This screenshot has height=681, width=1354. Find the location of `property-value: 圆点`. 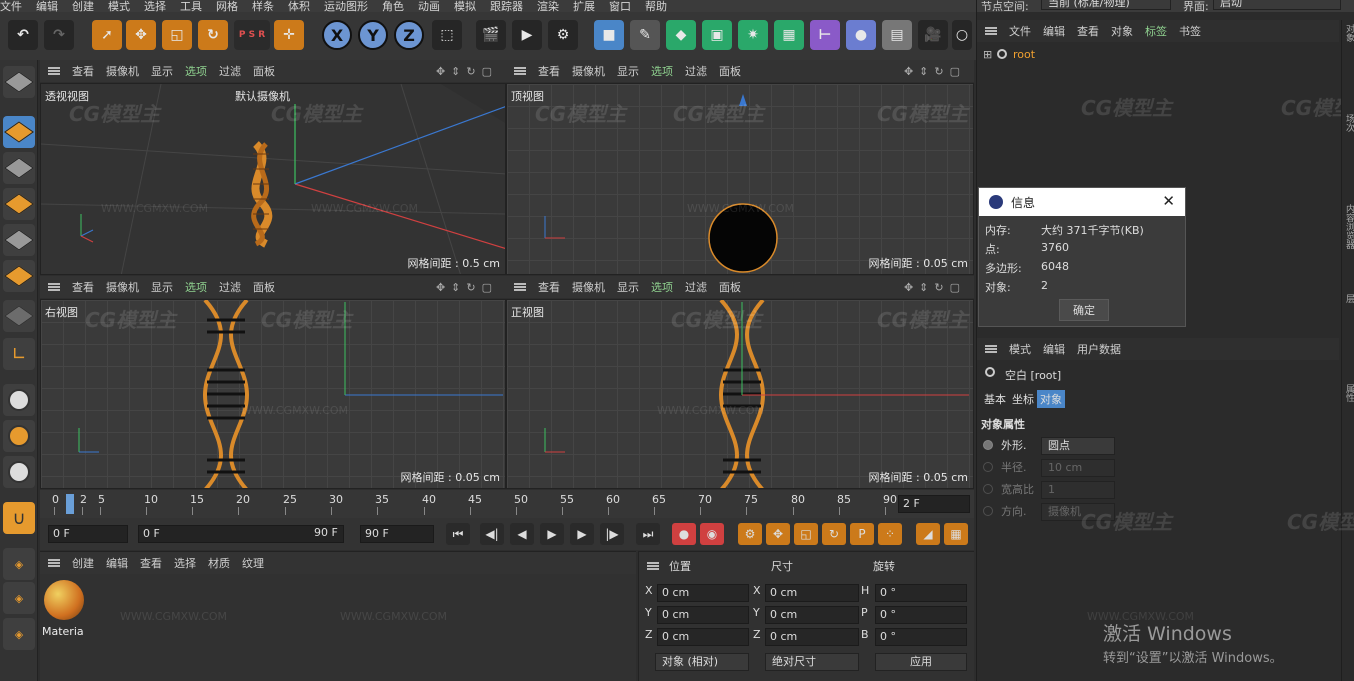

property-value: 圆点 is located at coordinates (1078, 446).